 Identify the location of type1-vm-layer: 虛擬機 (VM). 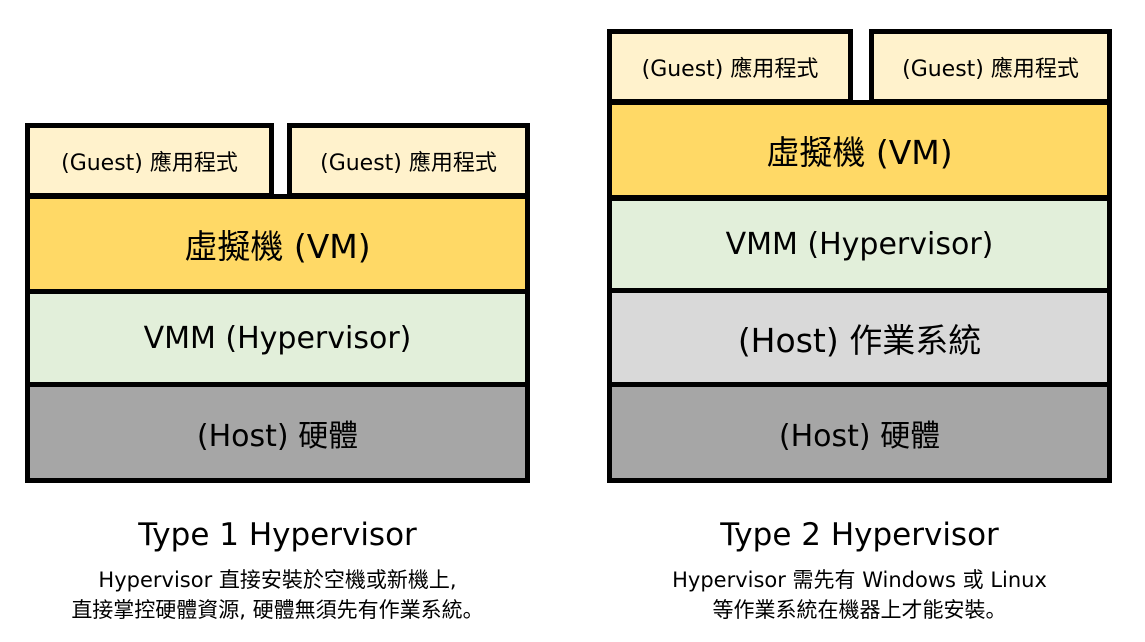
(277, 244).